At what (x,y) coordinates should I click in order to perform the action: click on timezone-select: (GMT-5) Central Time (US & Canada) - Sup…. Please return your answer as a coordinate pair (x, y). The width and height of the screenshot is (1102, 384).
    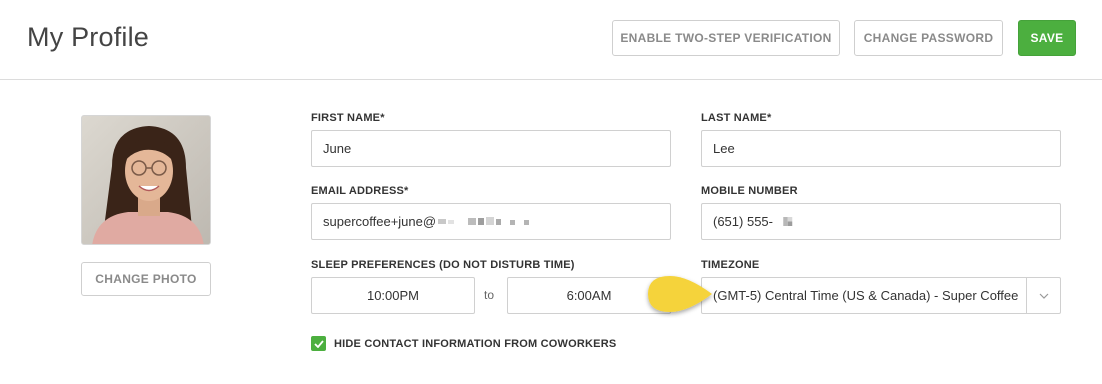
    Looking at the image, I should click on (881, 295).